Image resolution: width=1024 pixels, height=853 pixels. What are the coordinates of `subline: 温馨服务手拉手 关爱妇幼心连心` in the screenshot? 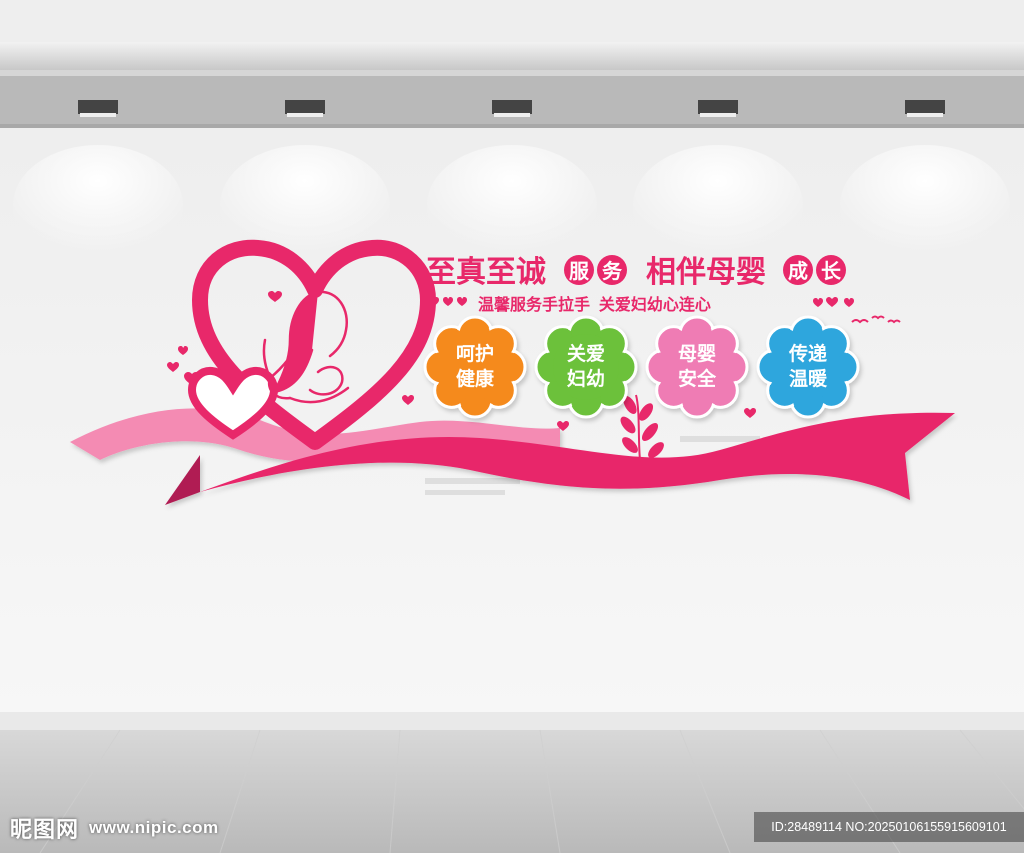 It's located at (594, 304).